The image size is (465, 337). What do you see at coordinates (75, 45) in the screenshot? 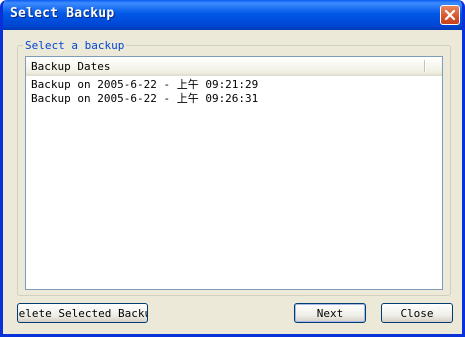
I see `group-label: Select a backup` at bounding box center [75, 45].